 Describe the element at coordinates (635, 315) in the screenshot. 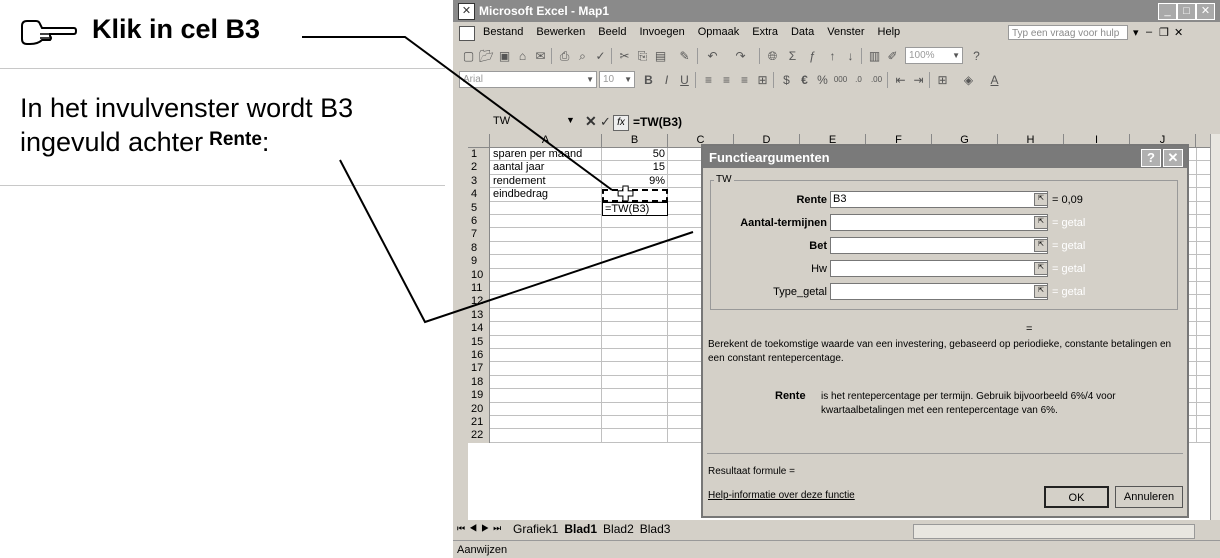

I see `cell-b13` at that location.